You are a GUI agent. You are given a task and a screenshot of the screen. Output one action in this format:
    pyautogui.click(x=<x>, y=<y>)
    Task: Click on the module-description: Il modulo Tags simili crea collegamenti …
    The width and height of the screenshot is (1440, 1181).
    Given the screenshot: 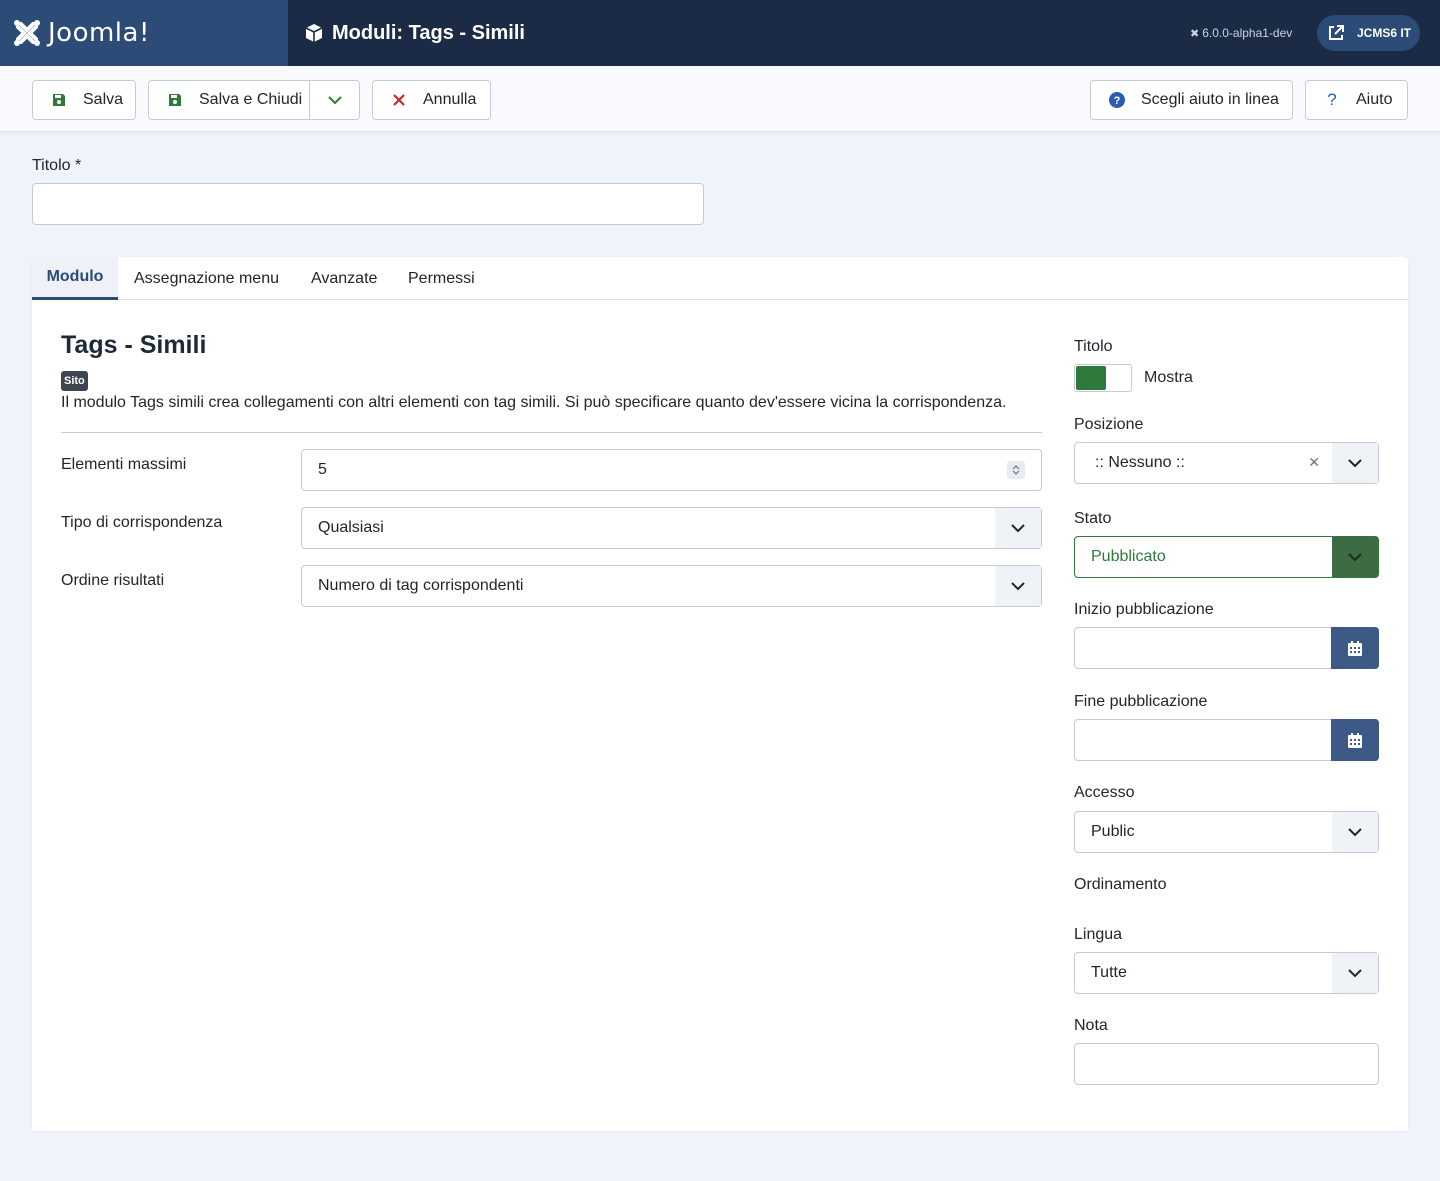 What is the action you would take?
    pyautogui.click(x=534, y=402)
    